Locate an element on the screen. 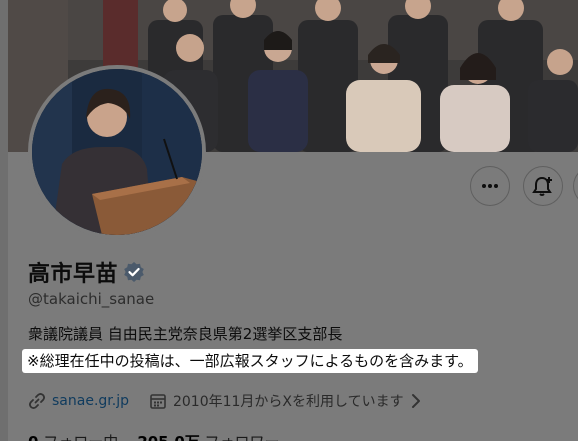 The image size is (578, 441). join-date: 2010年11月からXを利用しています is located at coordinates (288, 402).